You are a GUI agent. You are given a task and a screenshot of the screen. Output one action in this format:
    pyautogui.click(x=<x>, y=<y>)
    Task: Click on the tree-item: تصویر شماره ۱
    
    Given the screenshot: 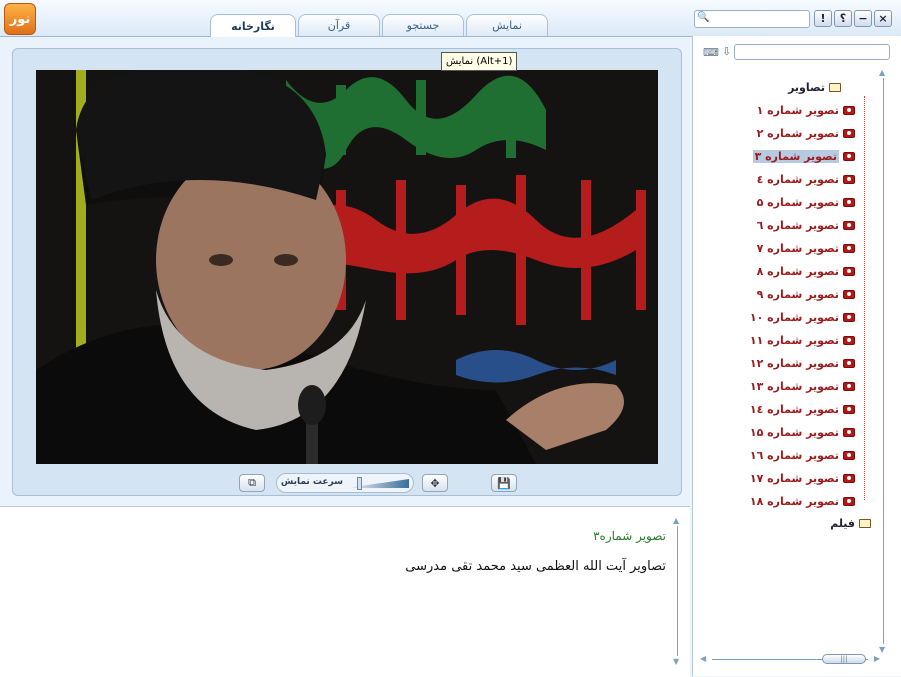 What is the action you would take?
    pyautogui.click(x=806, y=110)
    